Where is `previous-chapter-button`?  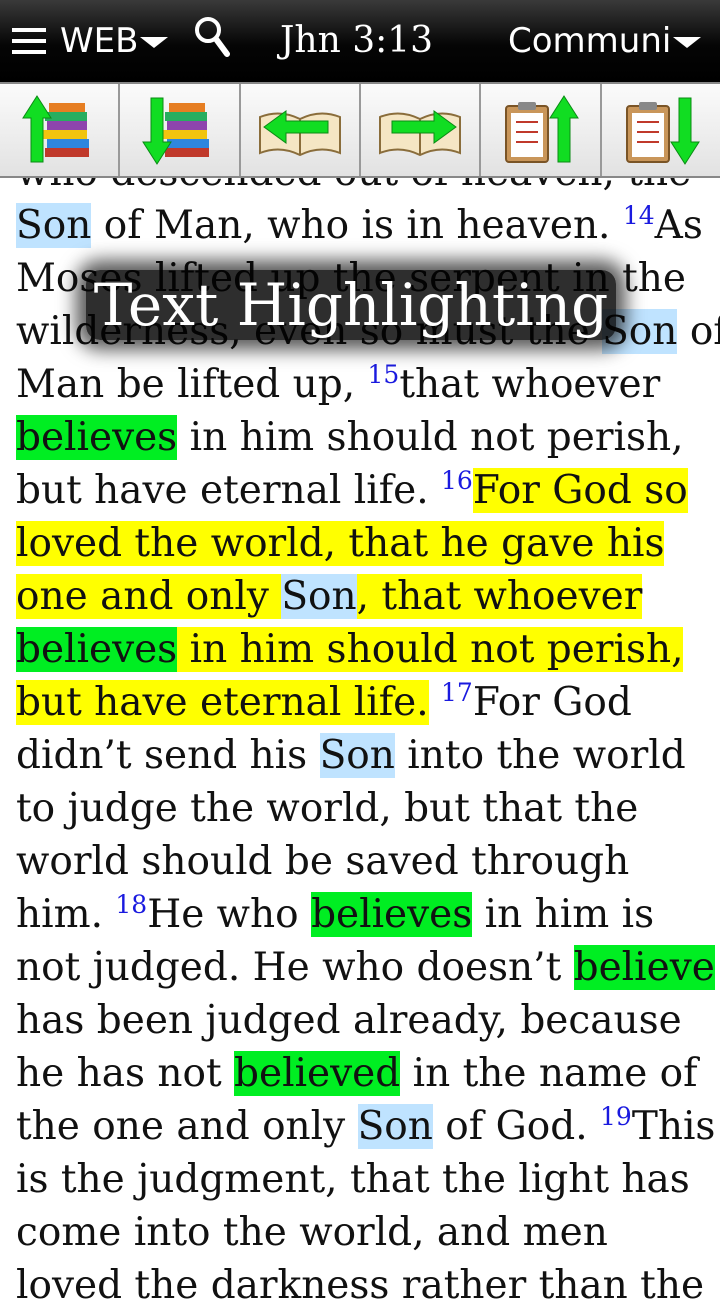
previous-chapter-button is located at coordinates (300, 130).